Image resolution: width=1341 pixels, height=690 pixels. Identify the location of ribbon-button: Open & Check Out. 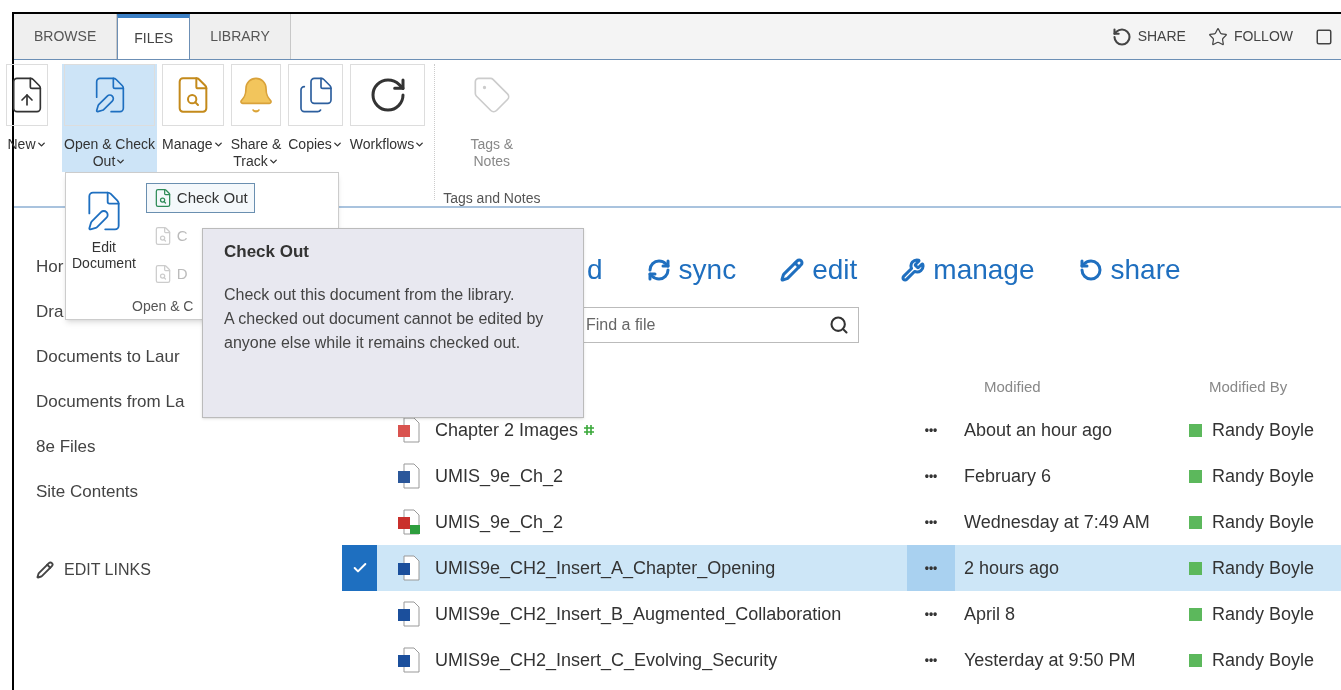
(110, 118).